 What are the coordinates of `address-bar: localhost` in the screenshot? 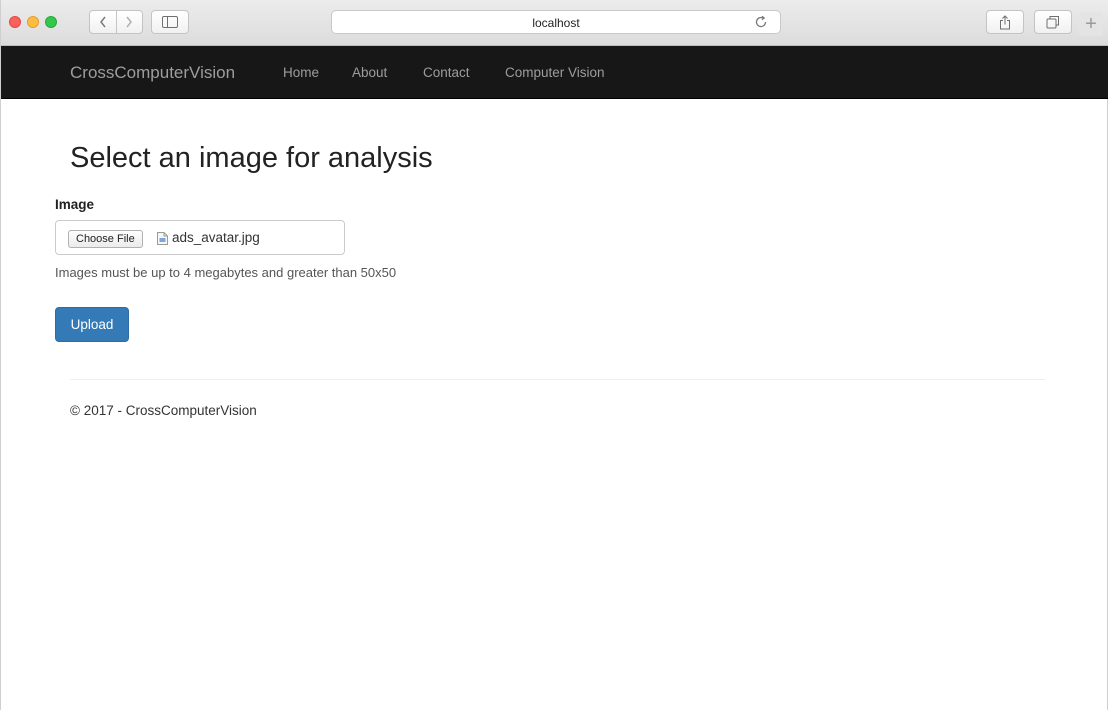 It's located at (556, 22).